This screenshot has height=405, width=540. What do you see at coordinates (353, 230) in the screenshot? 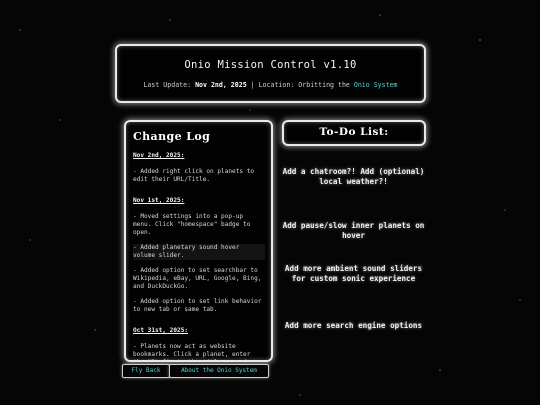
I see `todo-item: Add pause/slow inner planets on hover` at bounding box center [353, 230].